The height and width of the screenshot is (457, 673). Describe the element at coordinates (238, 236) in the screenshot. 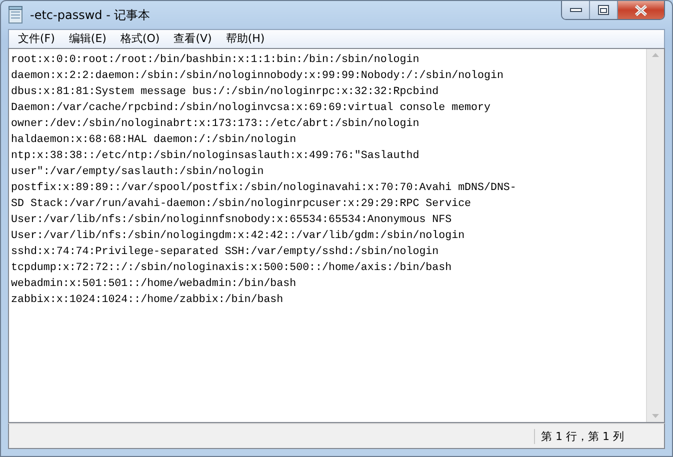

I see `text-line: User:/var/lib/nfs:/sbin/nologingdm:x:42:42::/var/lib/gdm:/sbin/nologin` at that location.